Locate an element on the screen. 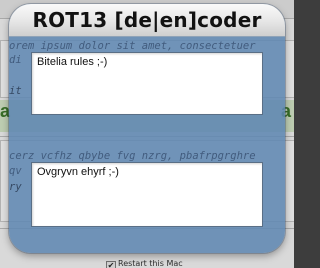 The width and height of the screenshot is (320, 268). title-bar: ROT13 [de|en]coder is located at coordinates (147, 20).